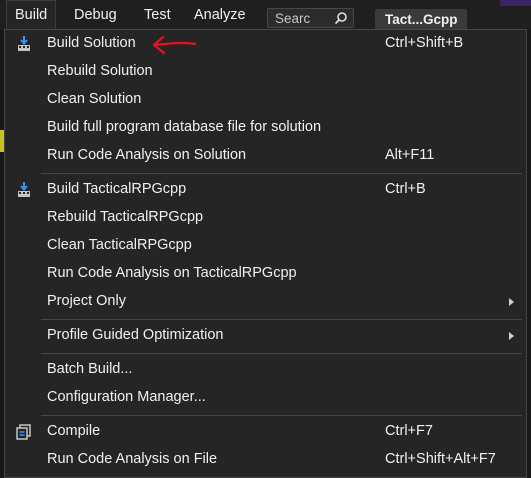 The image size is (531, 478). Describe the element at coordinates (125, 217) in the screenshot. I see `menu-item-label: Rebuild TacticalRPGcpp` at that location.